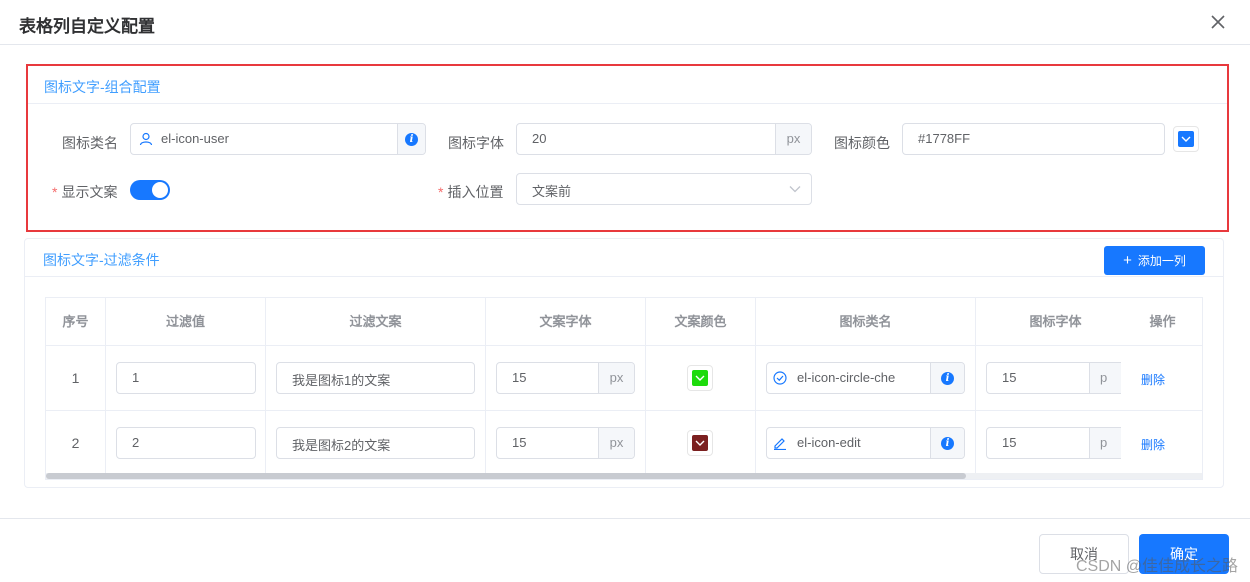 This screenshot has width=1250, height=582. Describe the element at coordinates (1161, 261) in the screenshot. I see `add-column-label: 添加一列` at that location.